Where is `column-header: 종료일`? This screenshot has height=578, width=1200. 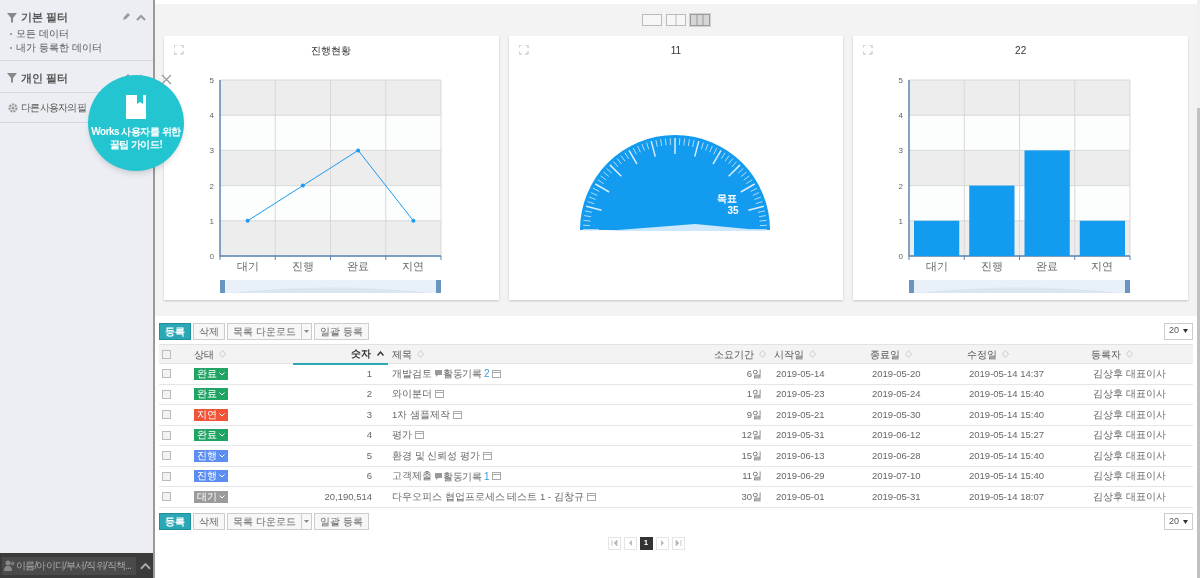
column-header: 종료일 is located at coordinates (914, 354).